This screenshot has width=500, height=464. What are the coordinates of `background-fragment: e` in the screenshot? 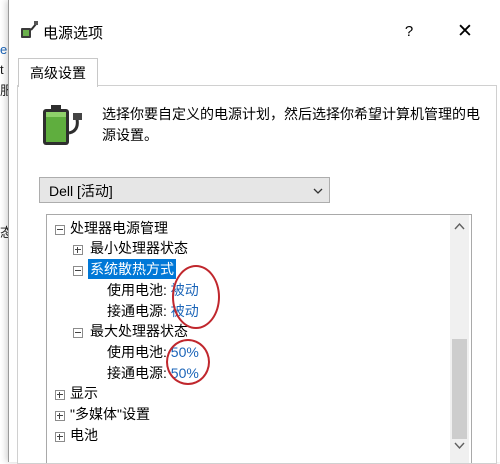 It's located at (4, 49).